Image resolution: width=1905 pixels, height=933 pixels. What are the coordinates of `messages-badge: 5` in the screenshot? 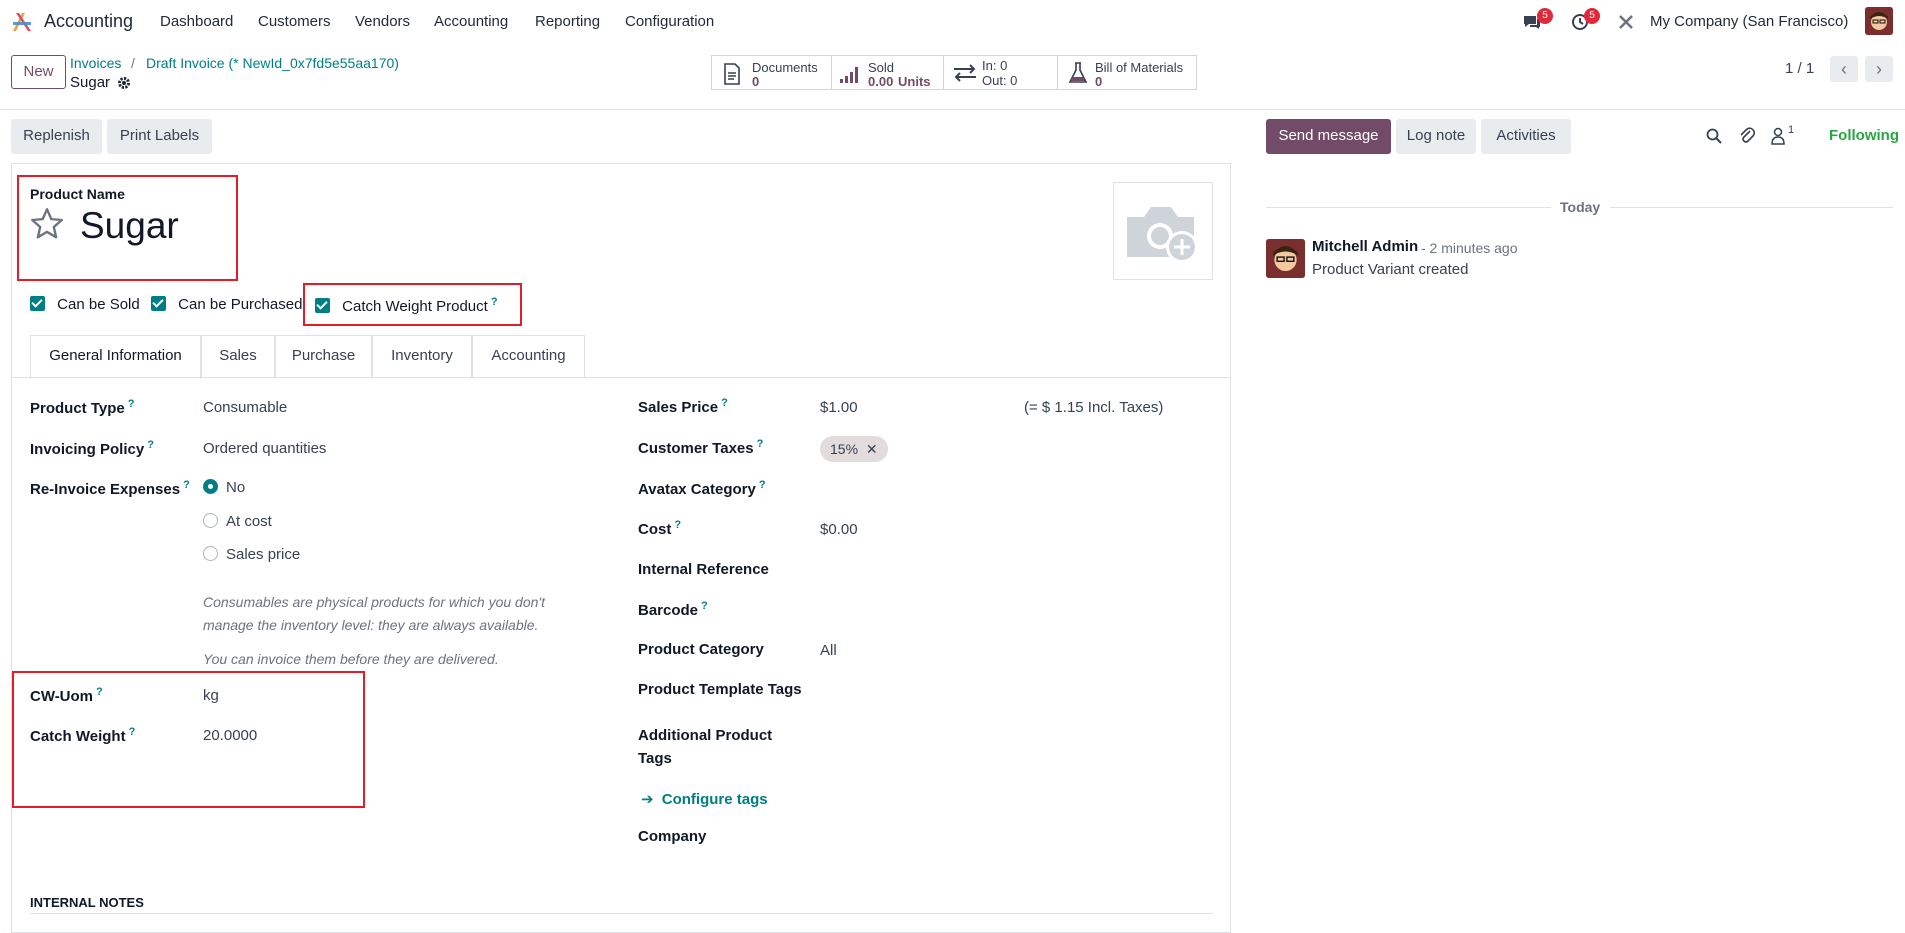 It's located at (1545, 16).